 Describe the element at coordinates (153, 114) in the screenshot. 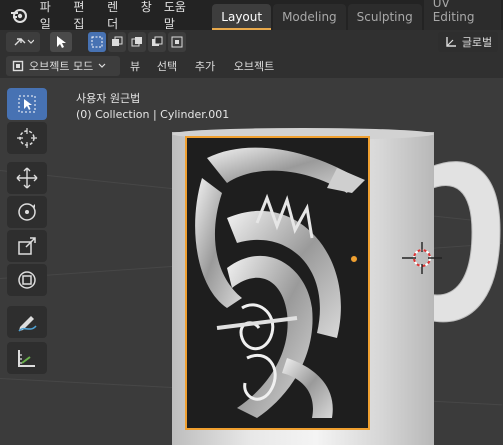

I see `active-object-label: (0) Collection | Cylinder.001` at that location.